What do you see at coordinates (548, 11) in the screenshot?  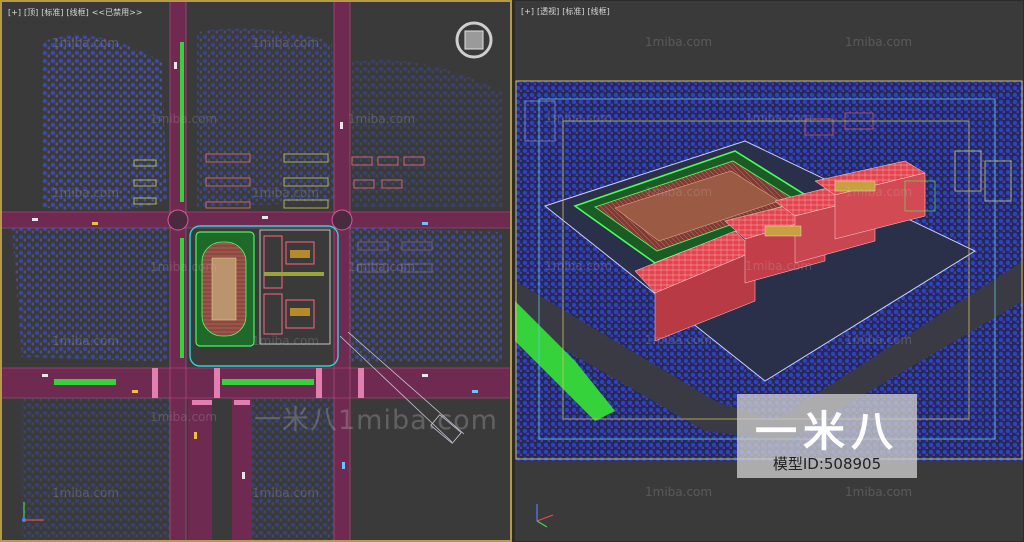 I see `viewport-menu-view: [透视]` at bounding box center [548, 11].